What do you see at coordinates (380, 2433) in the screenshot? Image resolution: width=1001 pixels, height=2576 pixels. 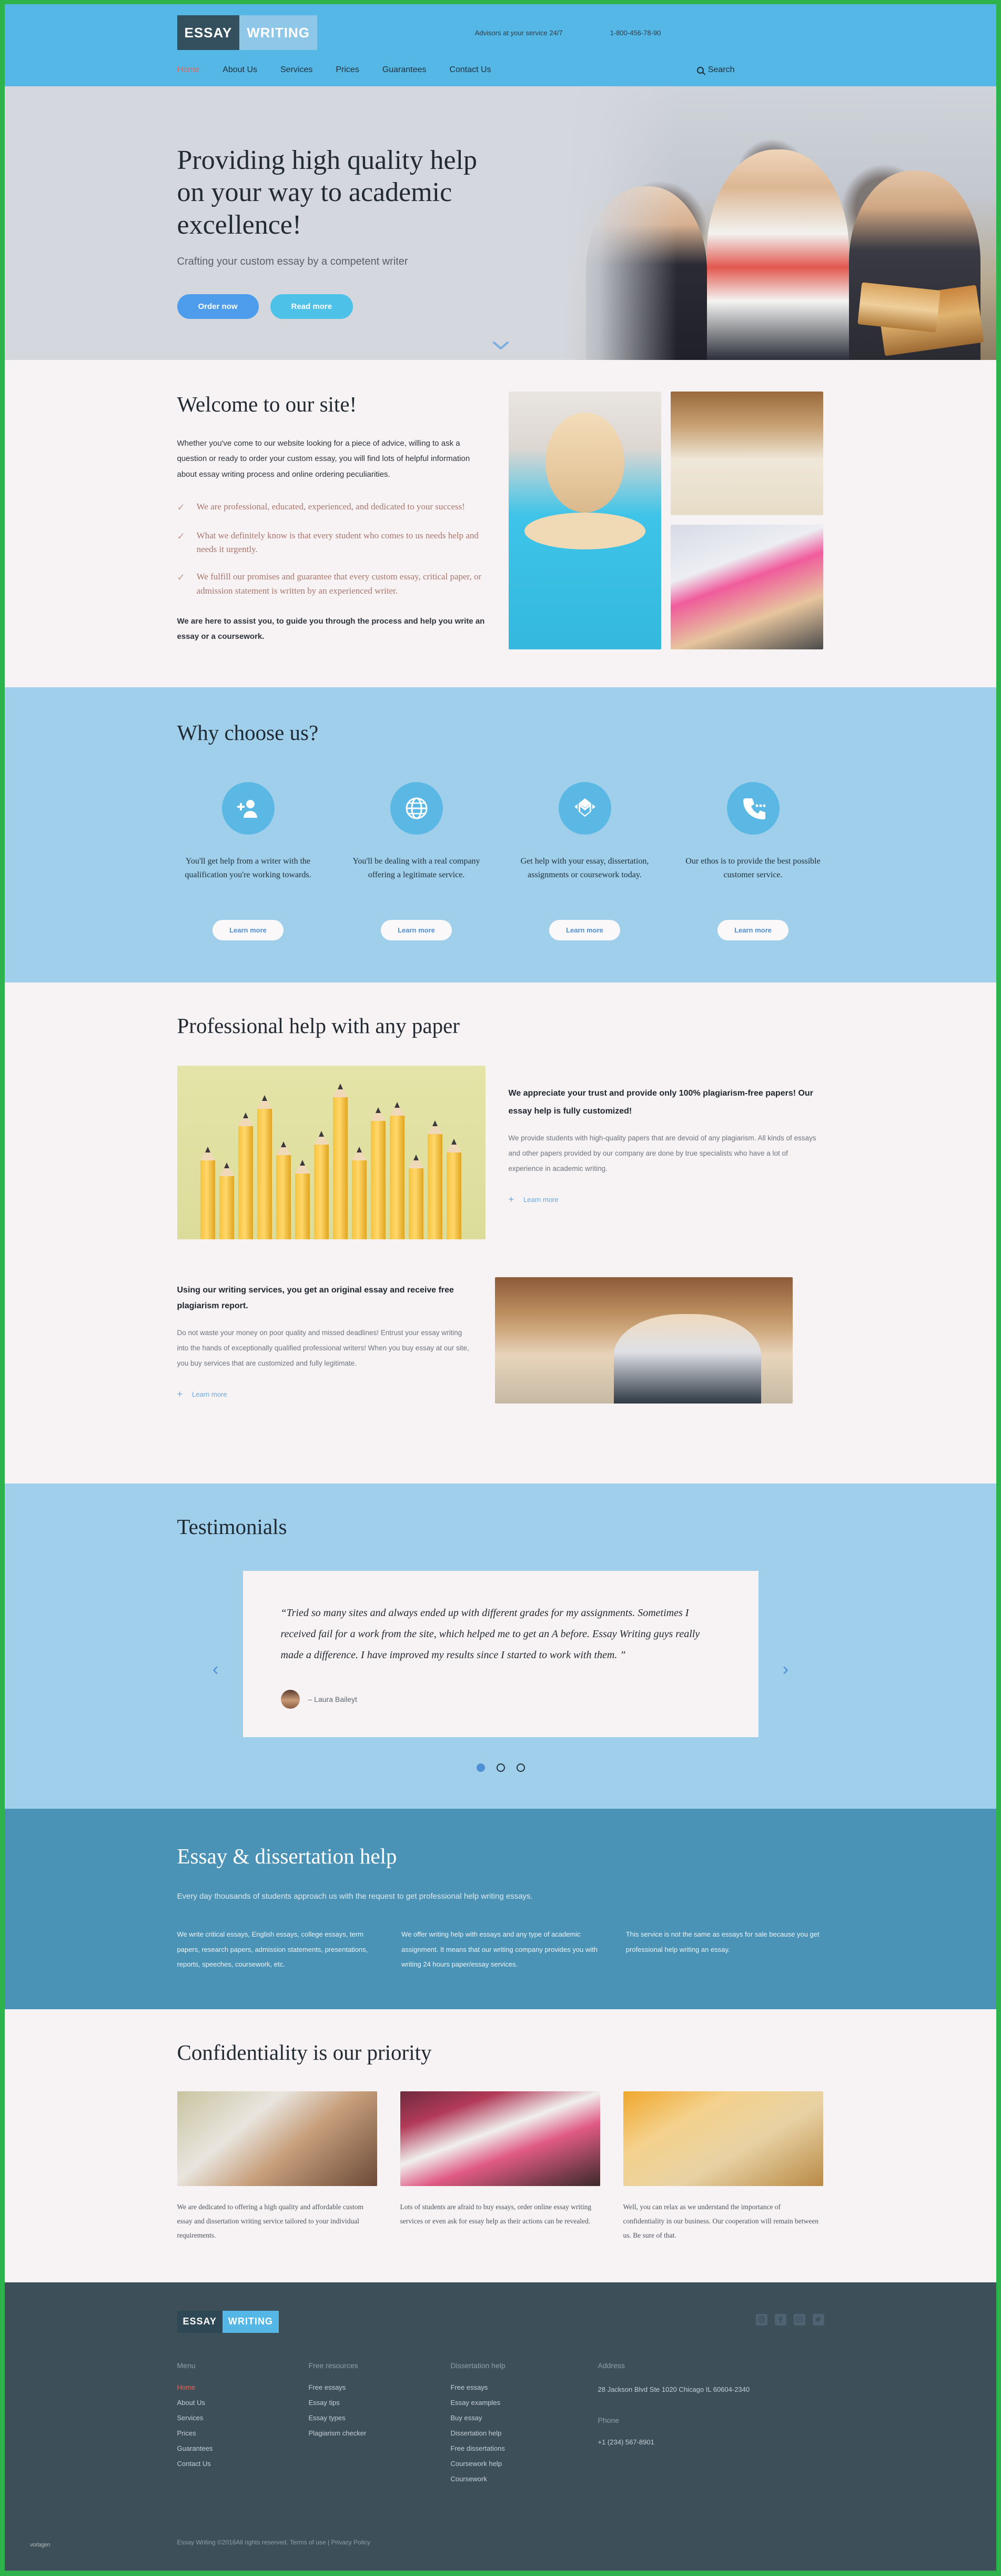 I see `footer-link-plagiarism-checker: Plagiarism checker` at bounding box center [380, 2433].